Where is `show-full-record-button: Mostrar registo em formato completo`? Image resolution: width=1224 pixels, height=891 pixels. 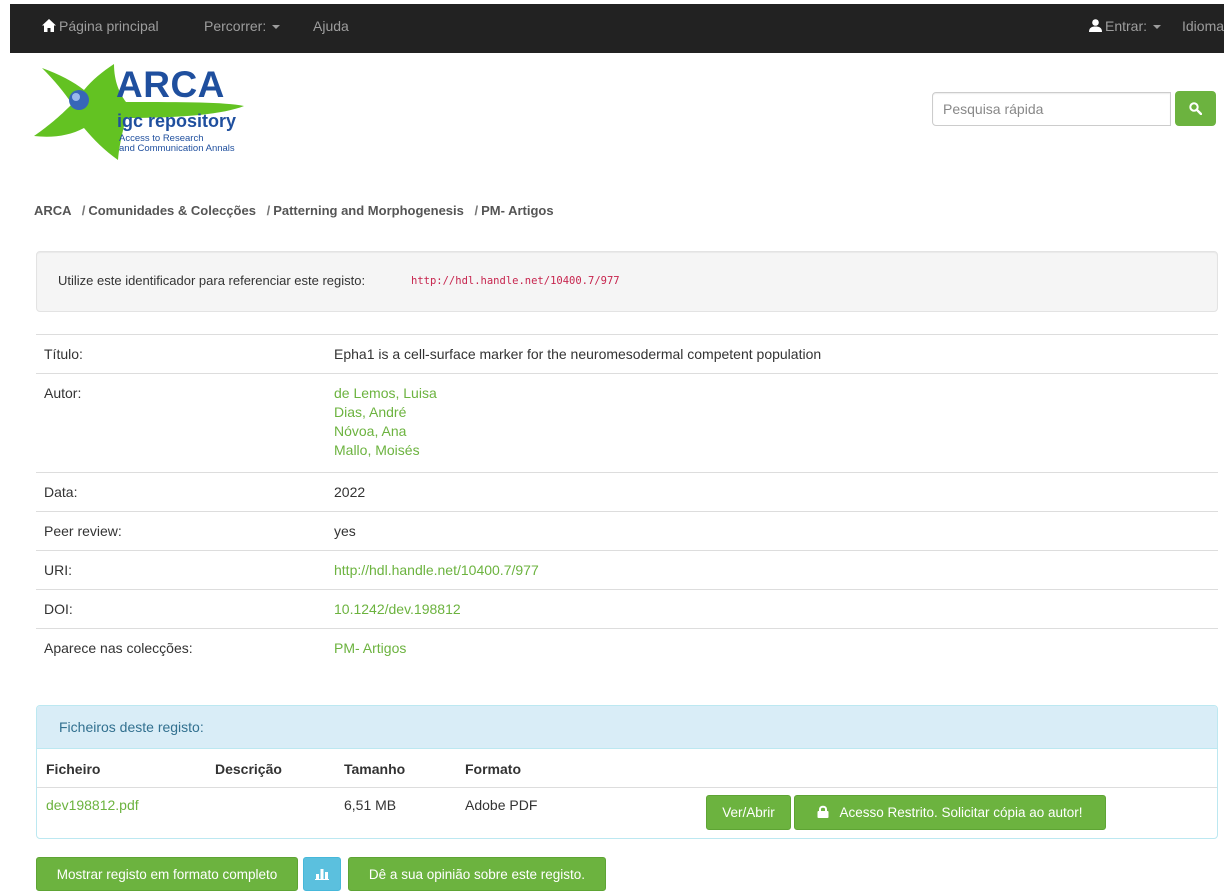
show-full-record-button: Mostrar registo em formato completo is located at coordinates (167, 874).